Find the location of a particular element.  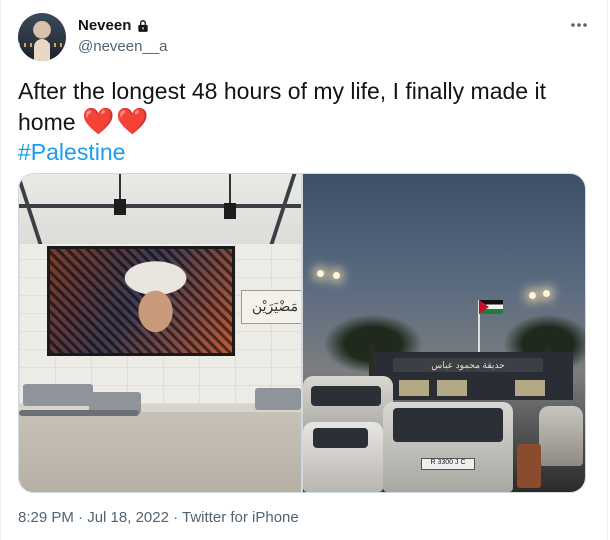

tweet-source: Twitter for iPhone is located at coordinates (240, 517).